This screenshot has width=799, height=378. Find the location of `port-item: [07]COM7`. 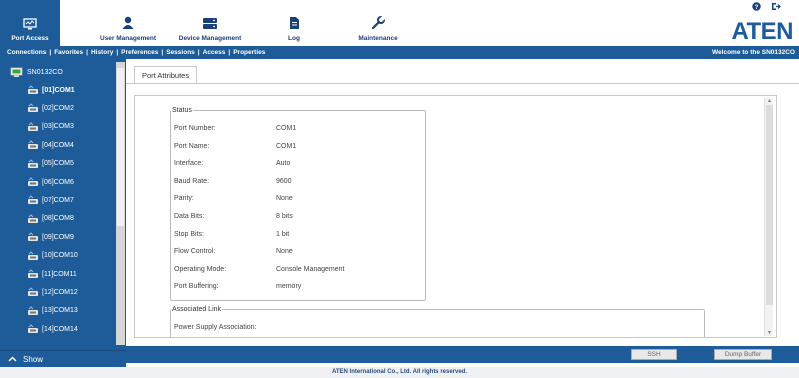

port-item: [07]COM7 is located at coordinates (50, 200).